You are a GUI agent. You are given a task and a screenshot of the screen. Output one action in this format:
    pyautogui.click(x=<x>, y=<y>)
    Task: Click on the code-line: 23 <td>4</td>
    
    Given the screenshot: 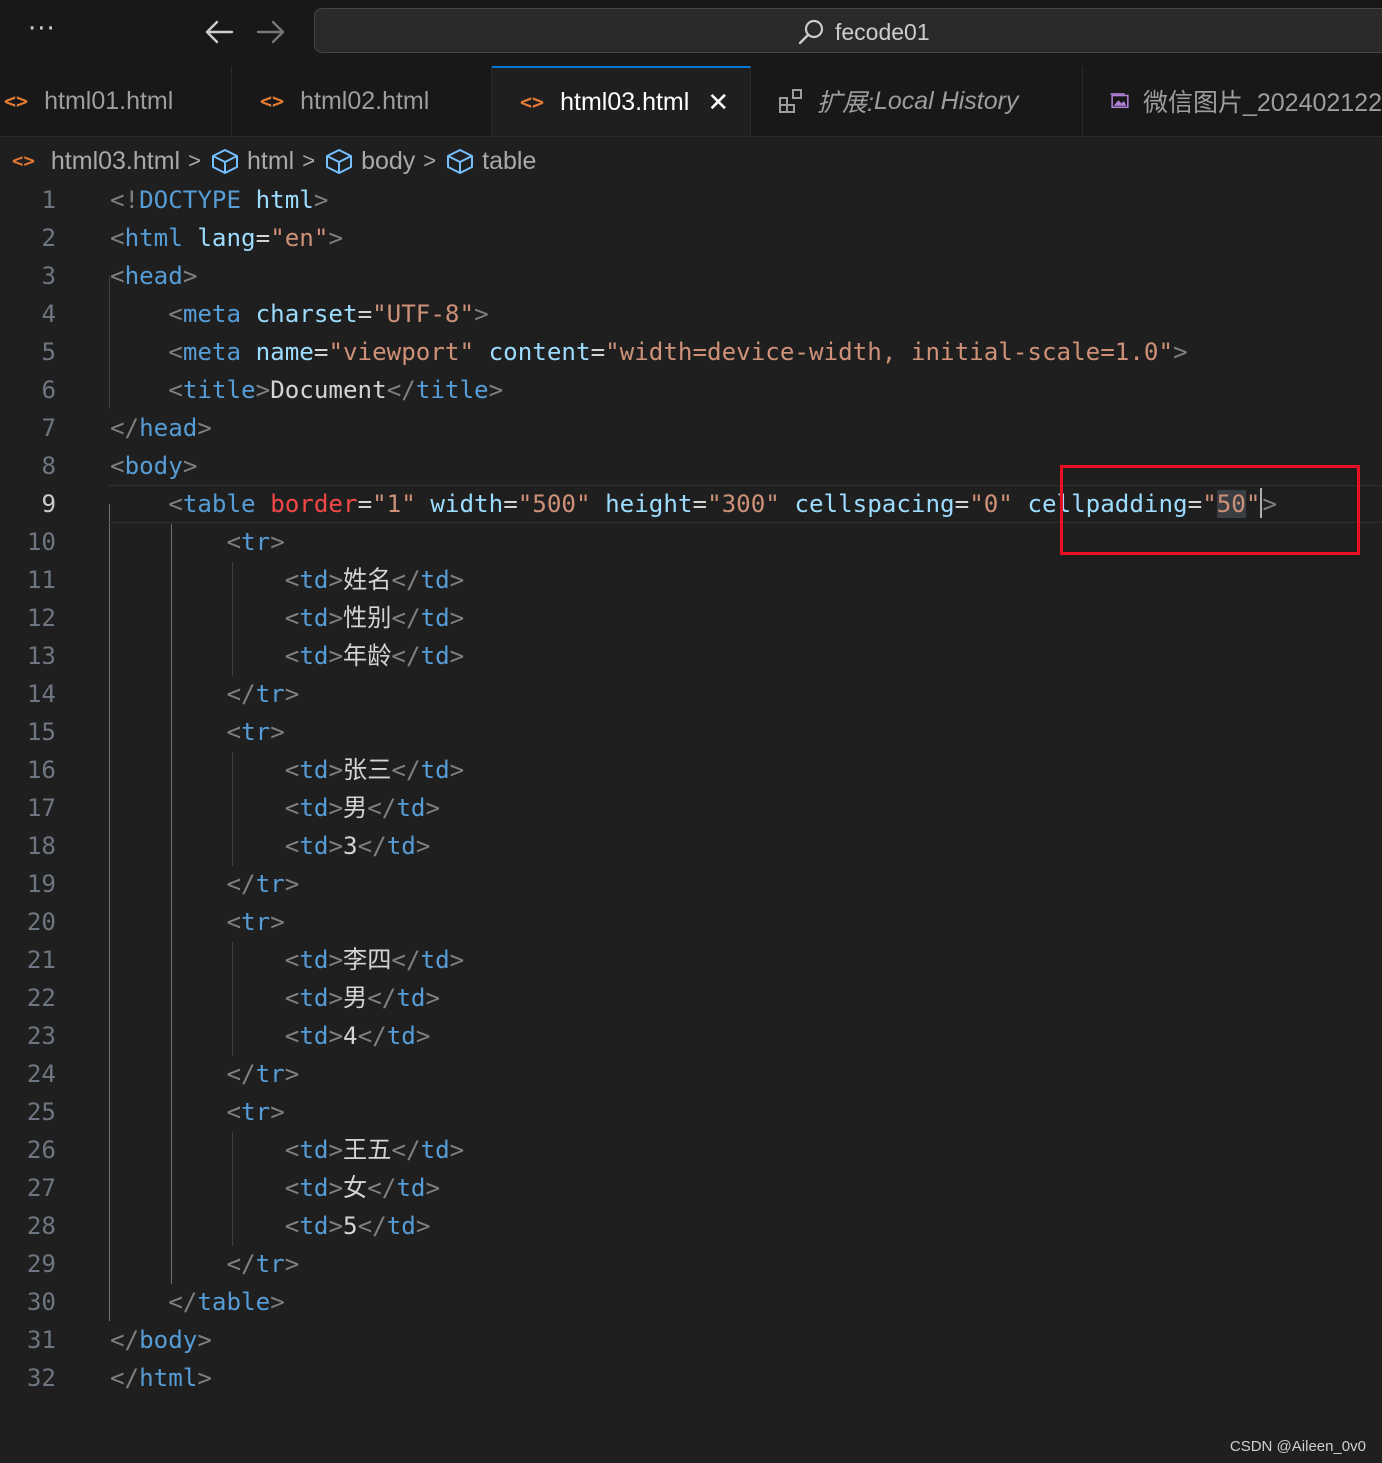 What is the action you would take?
    pyautogui.click(x=691, y=1036)
    